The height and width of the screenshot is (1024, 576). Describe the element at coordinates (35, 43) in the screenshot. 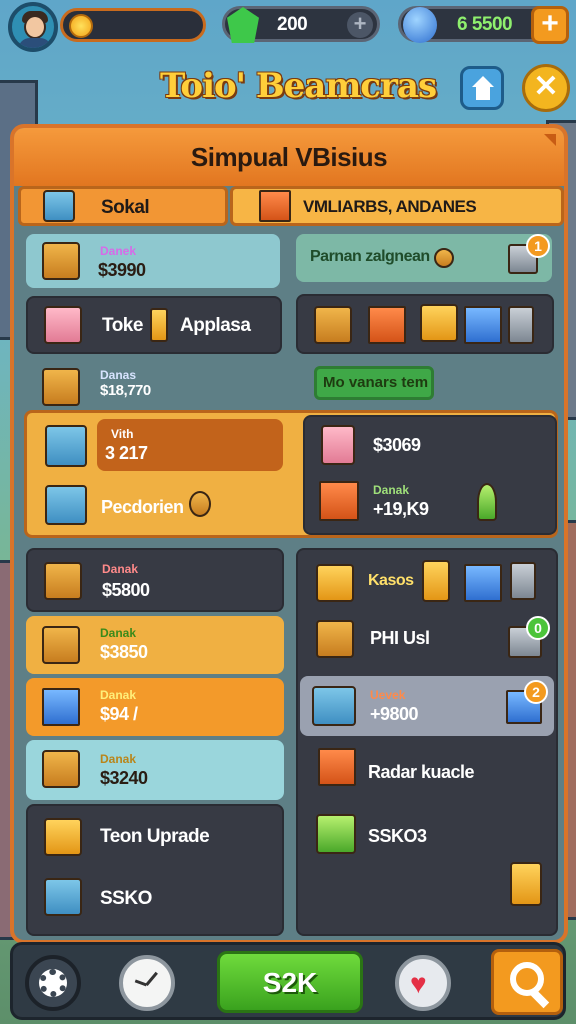

I see `avatar-body` at that location.